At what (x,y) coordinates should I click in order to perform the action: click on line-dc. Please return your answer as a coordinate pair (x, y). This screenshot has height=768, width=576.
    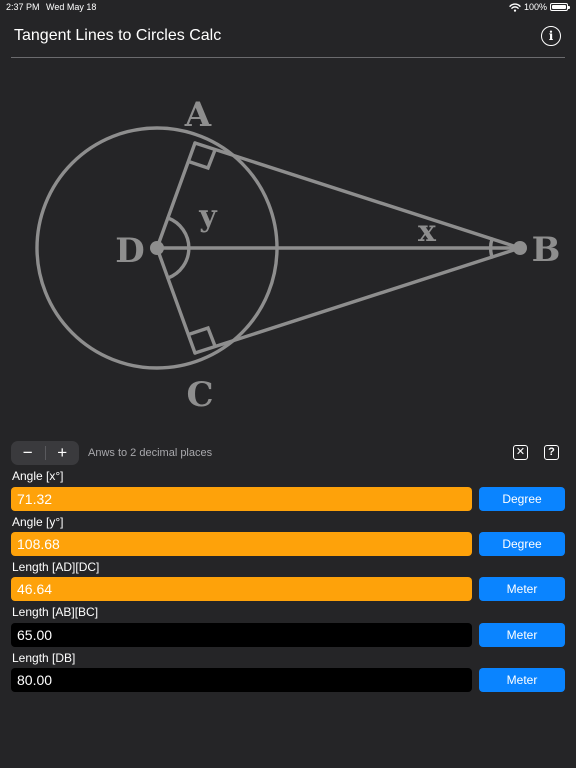
    Looking at the image, I should click on (176, 300).